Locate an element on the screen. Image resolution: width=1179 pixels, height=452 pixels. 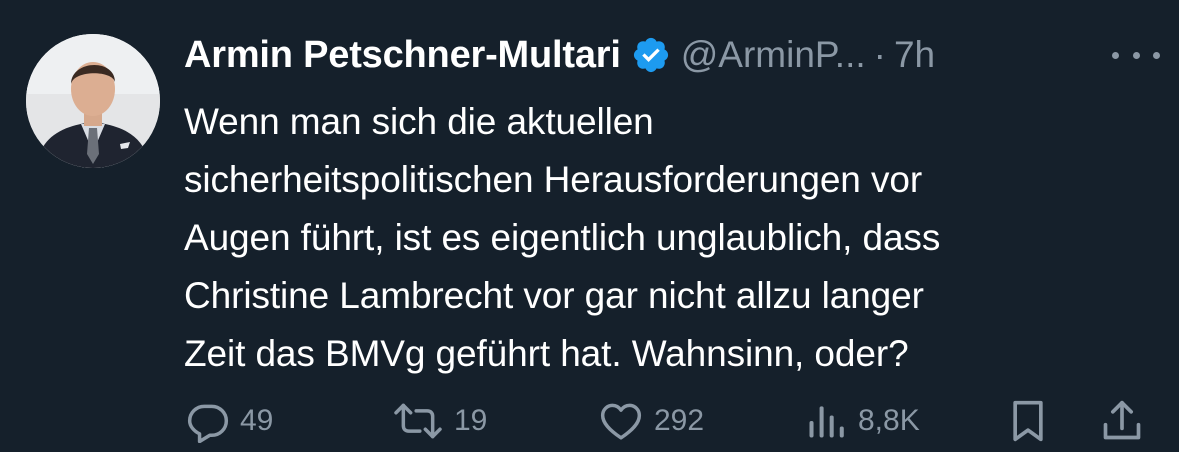
like-count: 292 is located at coordinates (679, 420).